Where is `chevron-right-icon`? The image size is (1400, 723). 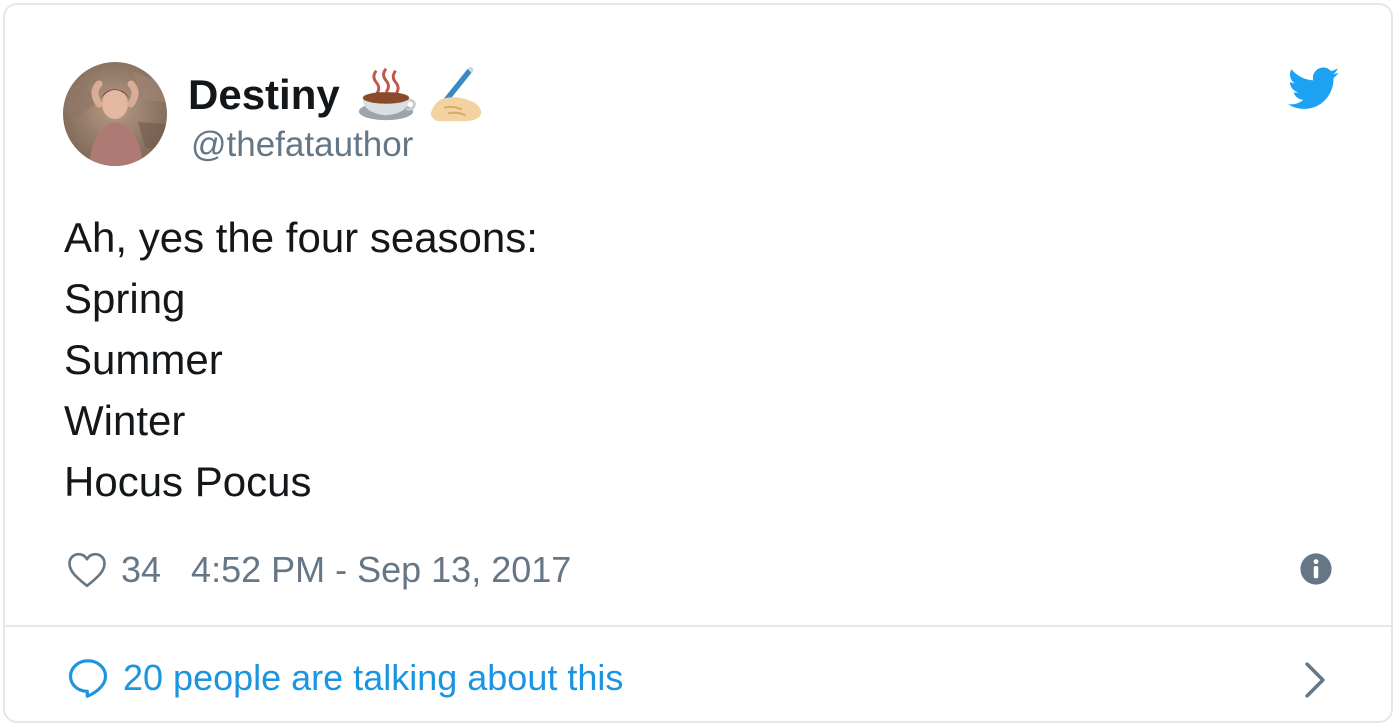
chevron-right-icon is located at coordinates (1315, 680).